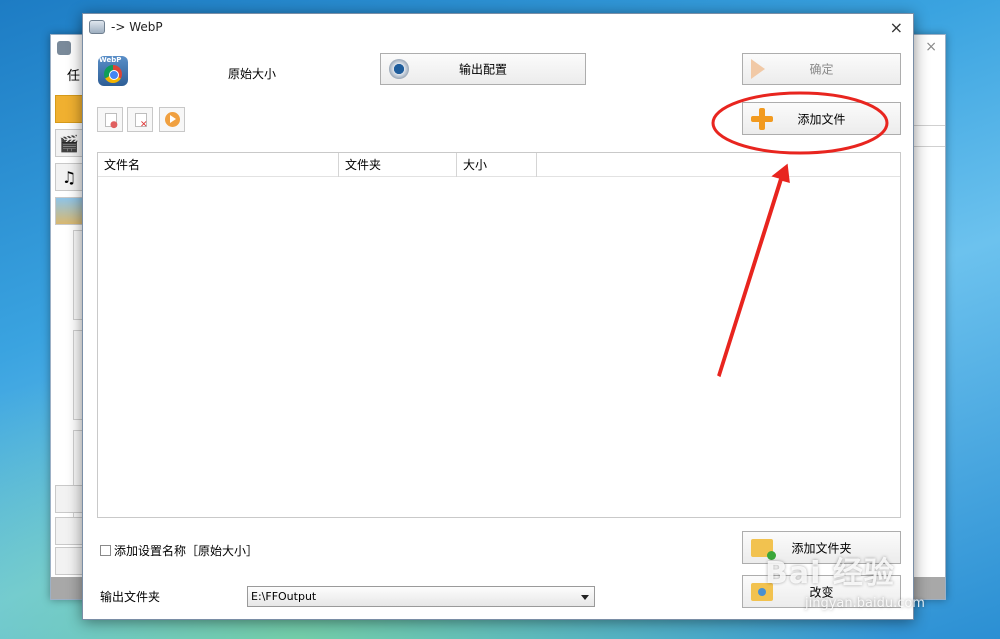 The width and height of the screenshot is (1000, 639). What do you see at coordinates (931, 47) in the screenshot?
I see `close-icon: ×` at bounding box center [931, 47].